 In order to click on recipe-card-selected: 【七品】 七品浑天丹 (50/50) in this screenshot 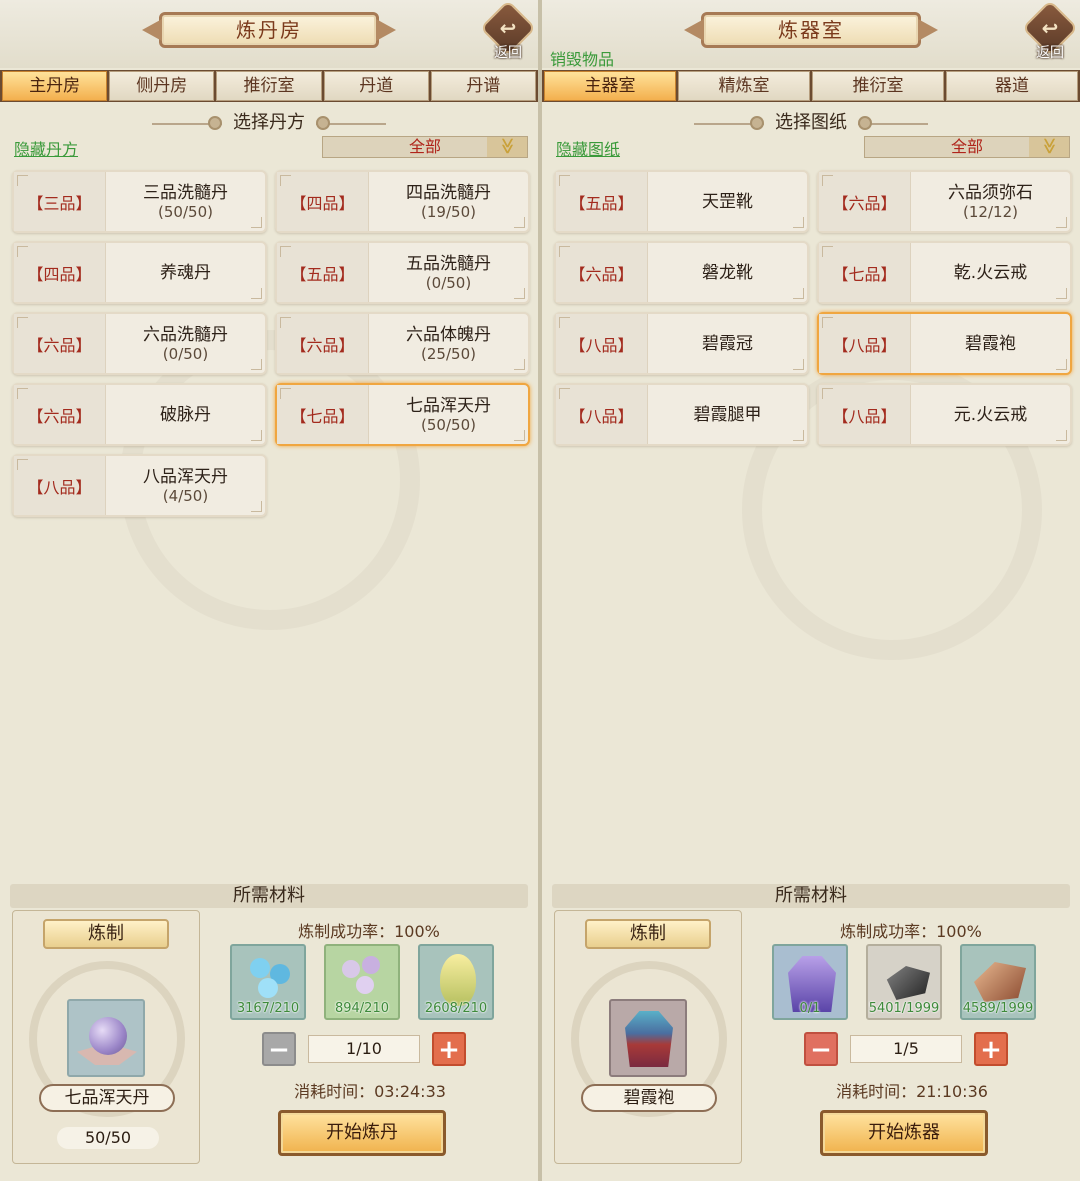, I will do `click(402, 414)`.